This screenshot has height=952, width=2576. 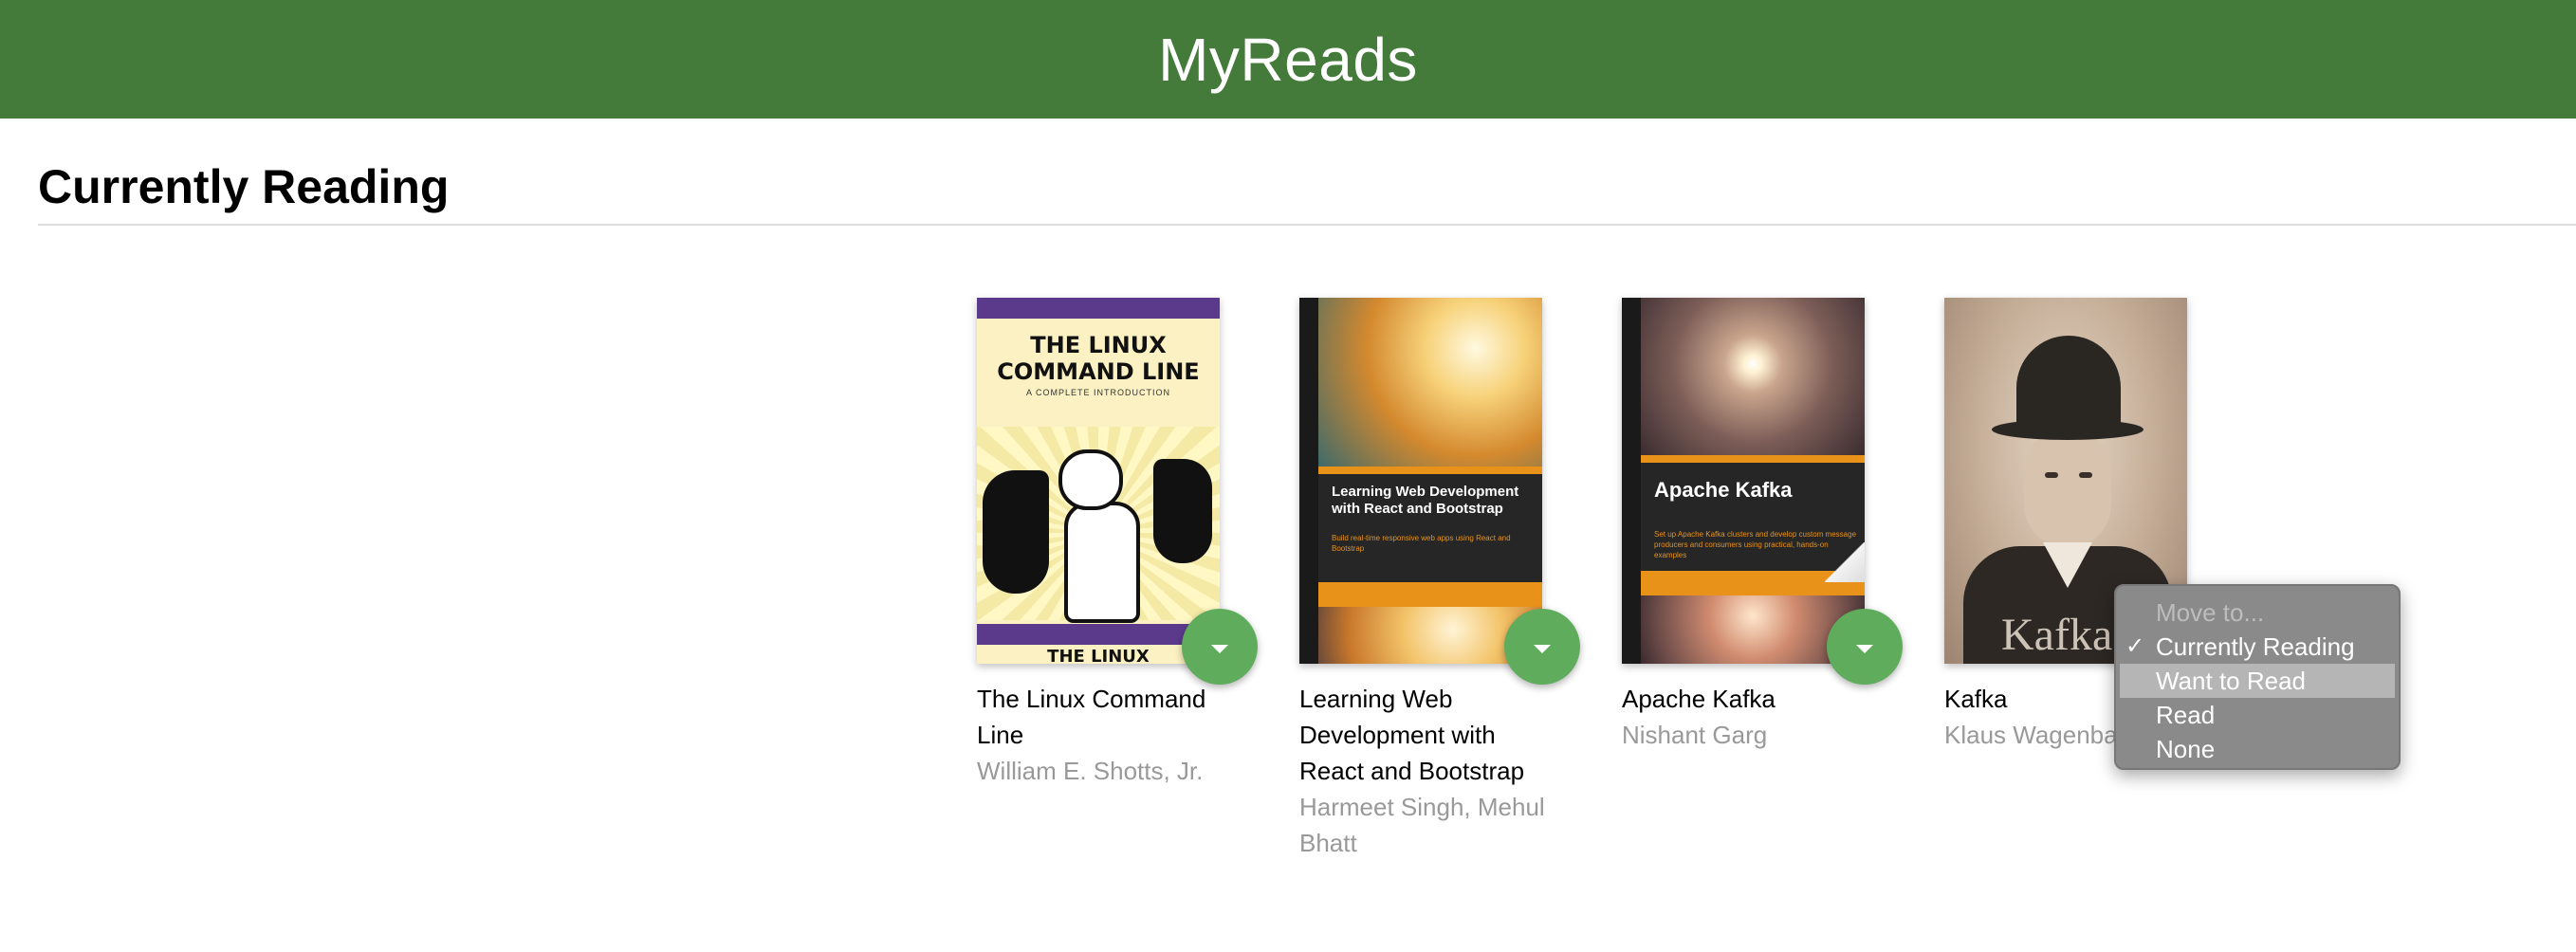 I want to click on menu-option-currently-reading: ✓ Currently Reading, so click(x=2257, y=647).